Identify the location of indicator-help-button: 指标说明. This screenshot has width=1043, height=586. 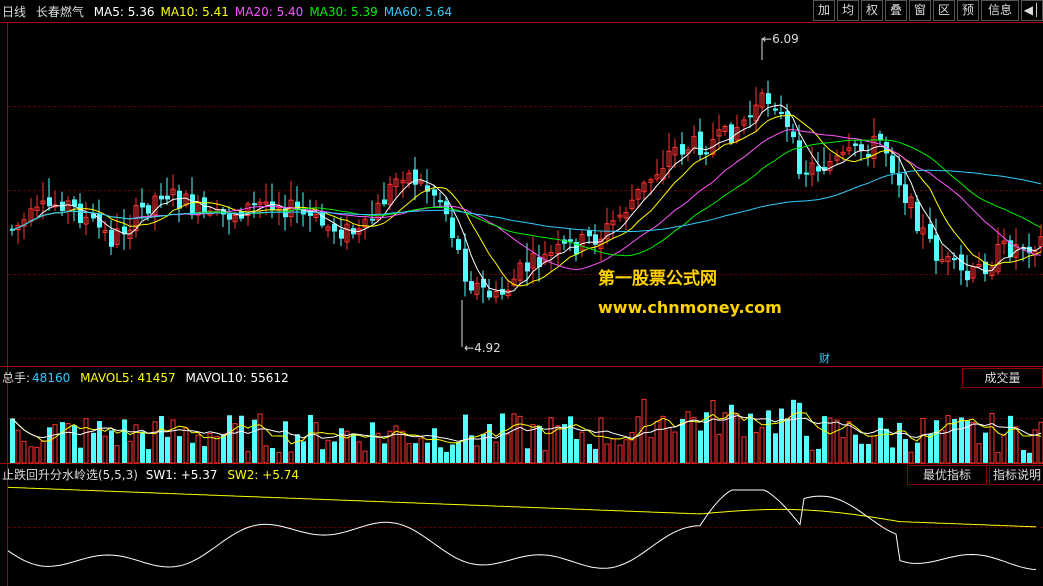
(1016, 475).